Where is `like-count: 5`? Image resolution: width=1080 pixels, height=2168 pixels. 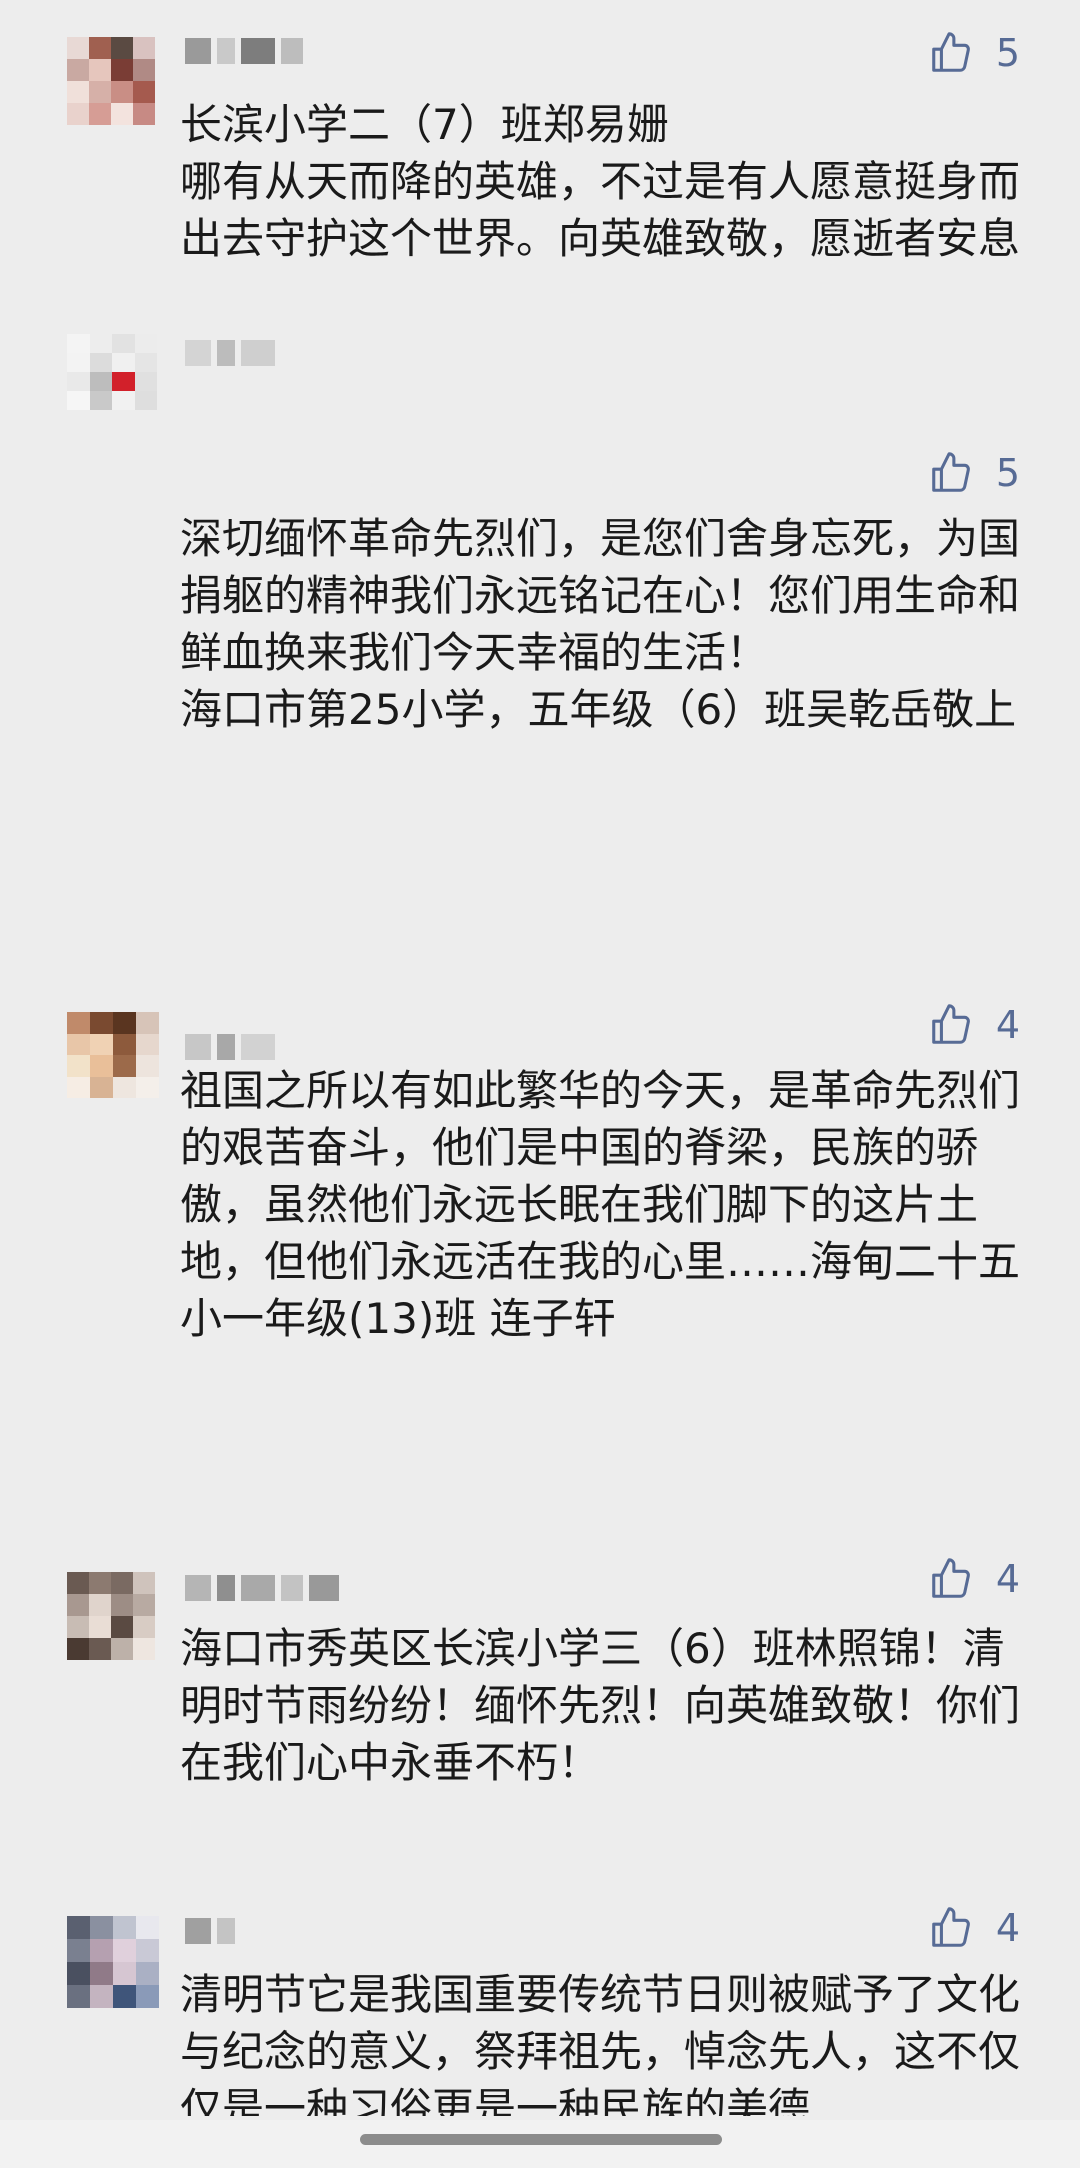
like-count: 5 is located at coordinates (1007, 473).